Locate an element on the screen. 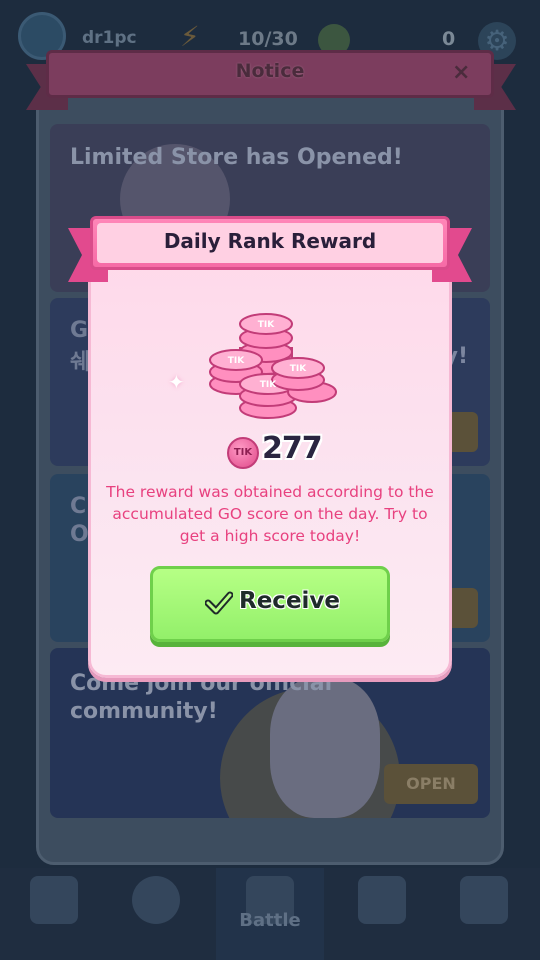 Image resolution: width=540 pixels, height=960 pixels. lightning-icon: ⚡ is located at coordinates (190, 36).